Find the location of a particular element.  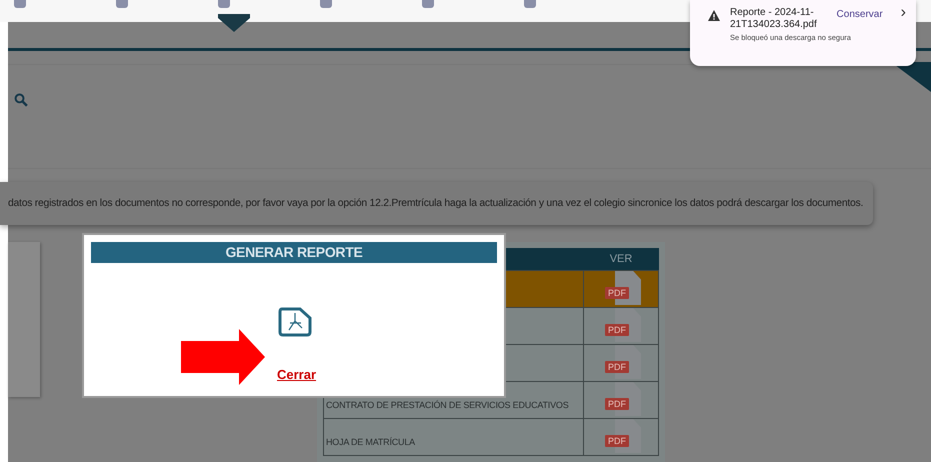

arrow-icon is located at coordinates (223, 357).